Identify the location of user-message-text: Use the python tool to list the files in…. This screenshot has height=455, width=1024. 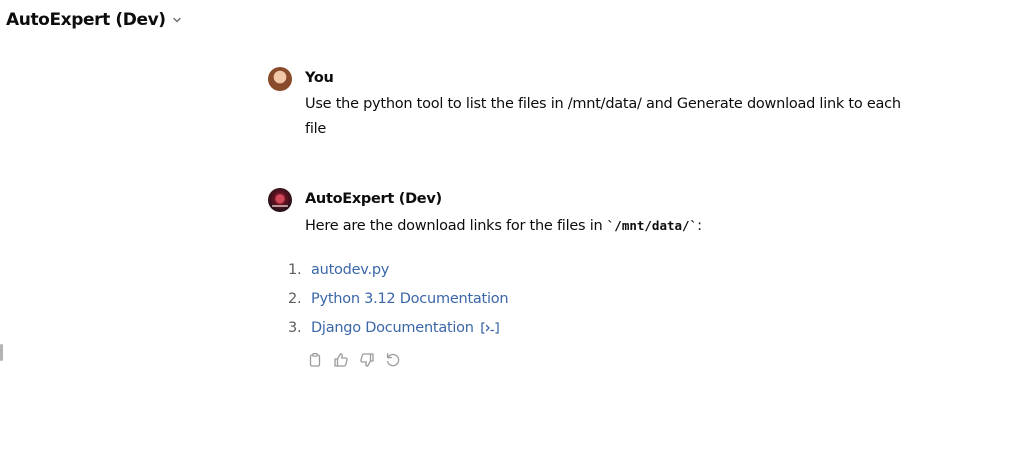
(603, 116).